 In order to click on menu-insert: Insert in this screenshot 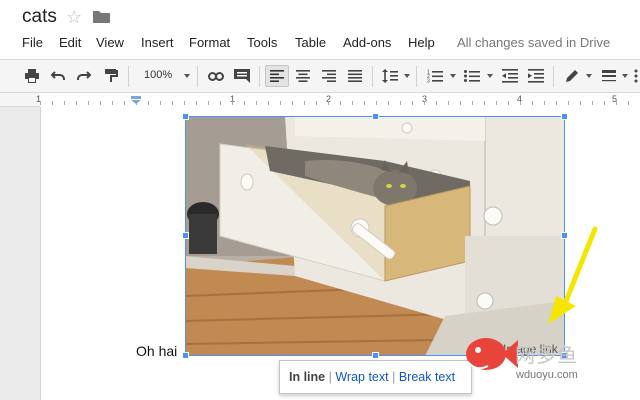, I will do `click(157, 42)`.